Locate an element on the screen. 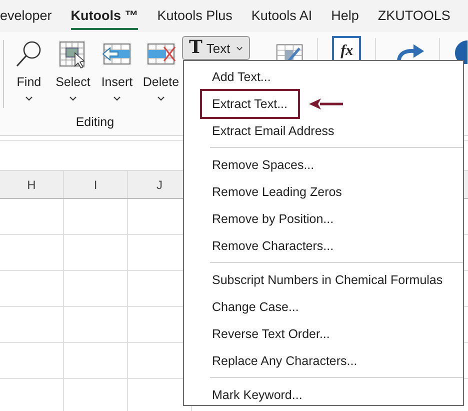 Image resolution: width=468 pixels, height=411 pixels. ribbon-tab: Help is located at coordinates (345, 16).